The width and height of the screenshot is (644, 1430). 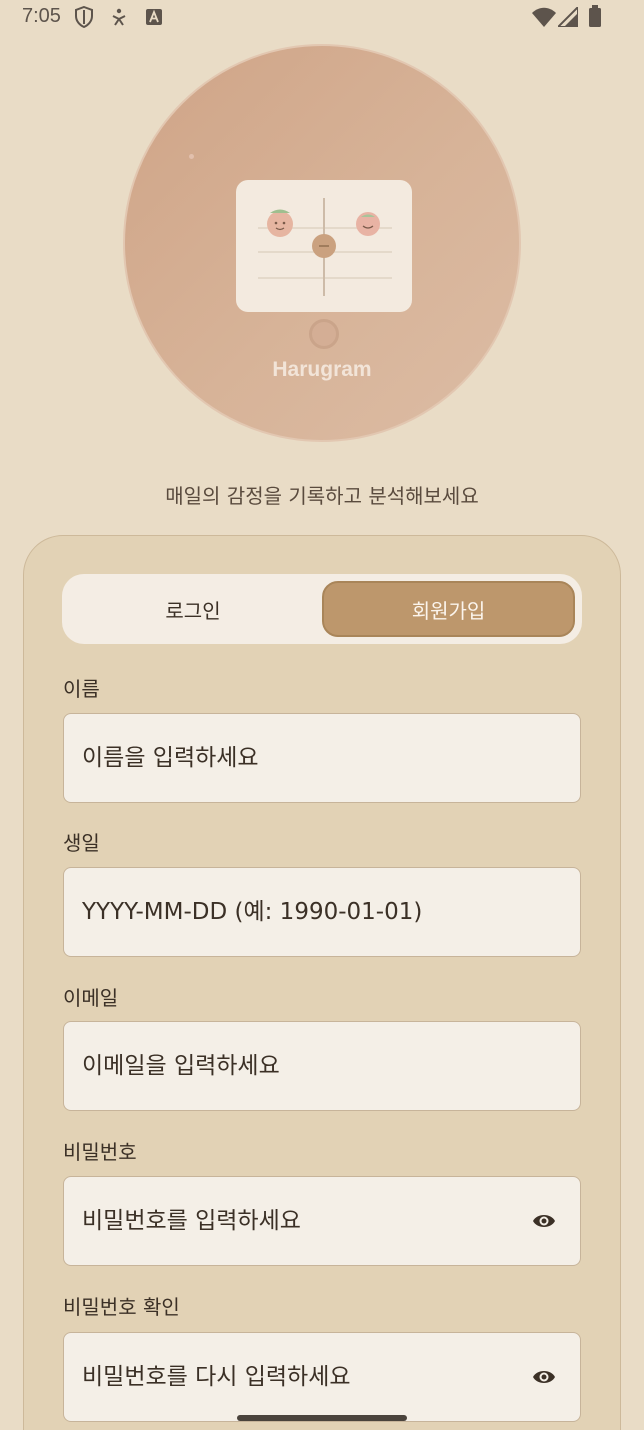 I want to click on password-label: 비밀번호, so click(x=100, y=1152).